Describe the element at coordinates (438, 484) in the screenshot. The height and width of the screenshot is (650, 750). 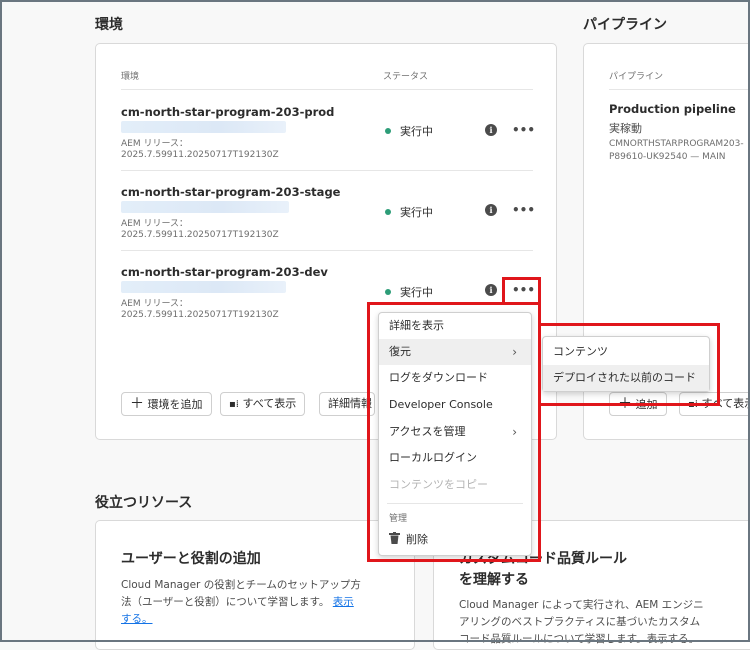
I see `menu-item-copy-content: コンテンツをコピー` at that location.